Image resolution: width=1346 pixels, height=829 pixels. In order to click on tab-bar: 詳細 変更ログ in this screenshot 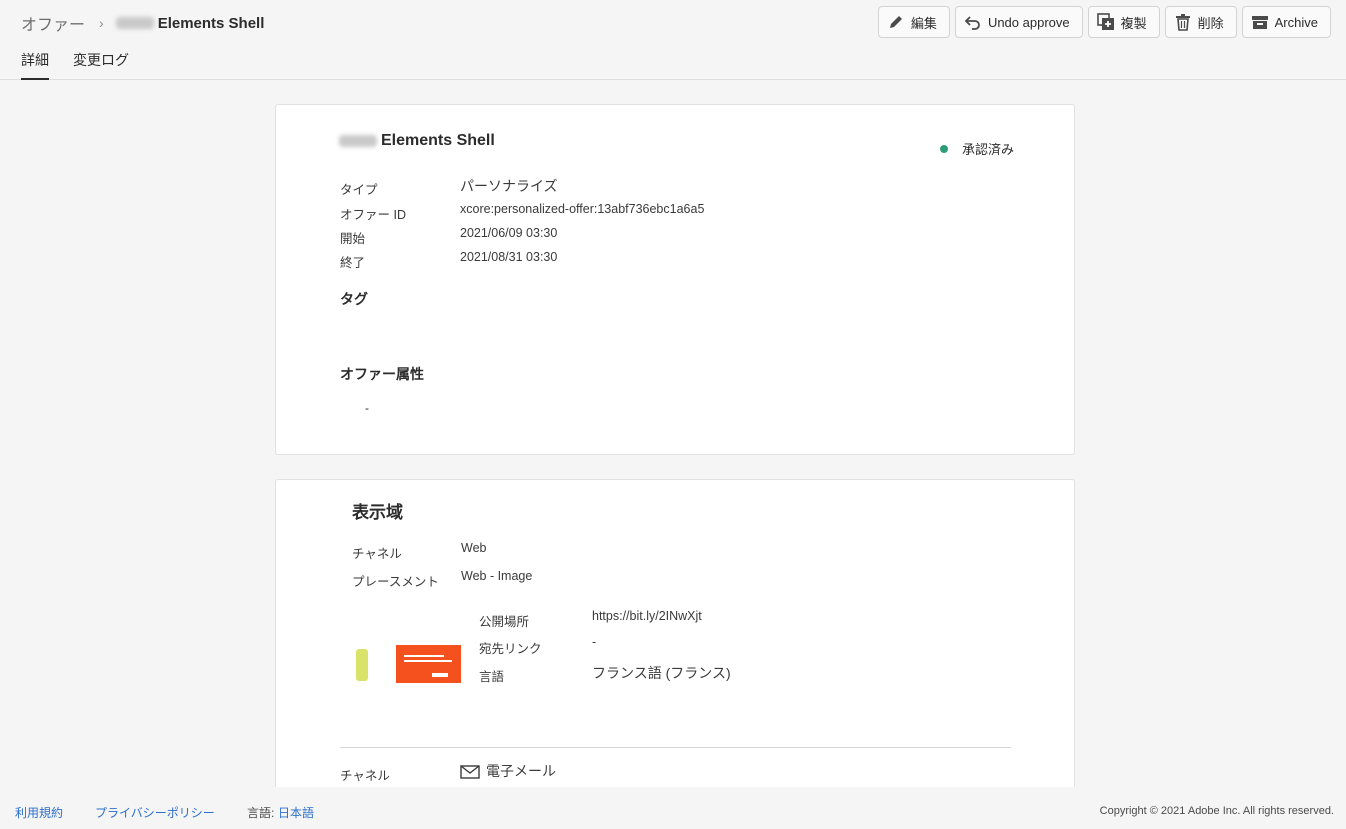, I will do `click(87, 65)`.